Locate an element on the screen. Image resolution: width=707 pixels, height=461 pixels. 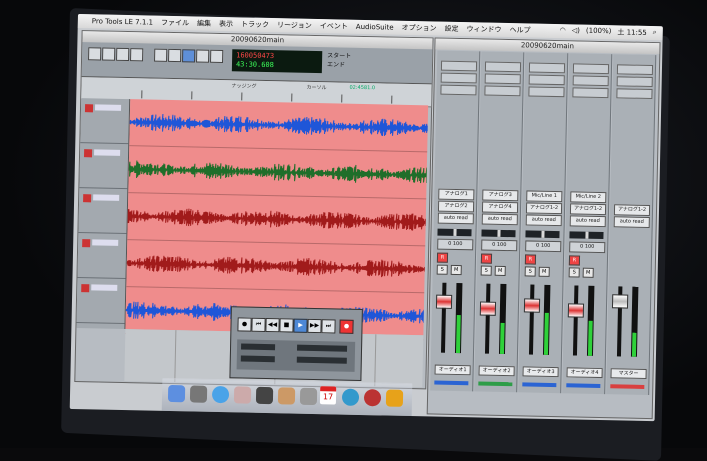
pre-roll-field is located at coordinates (258, 347).